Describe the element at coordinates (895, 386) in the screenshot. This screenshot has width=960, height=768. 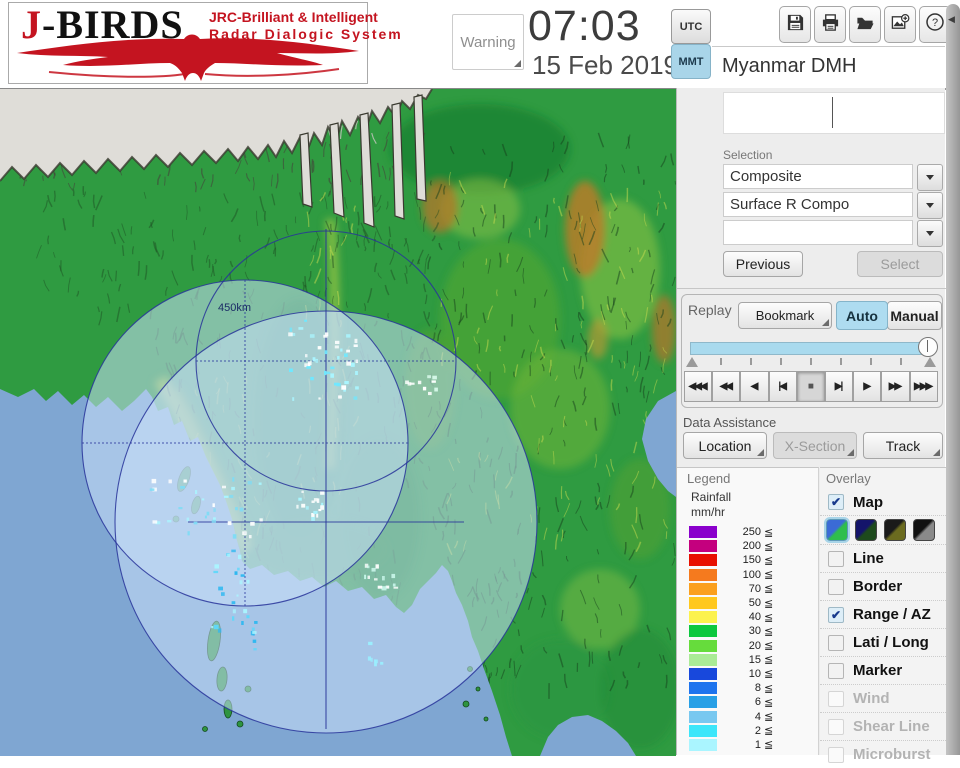
I see `fast-forward-button: ▶▶` at that location.